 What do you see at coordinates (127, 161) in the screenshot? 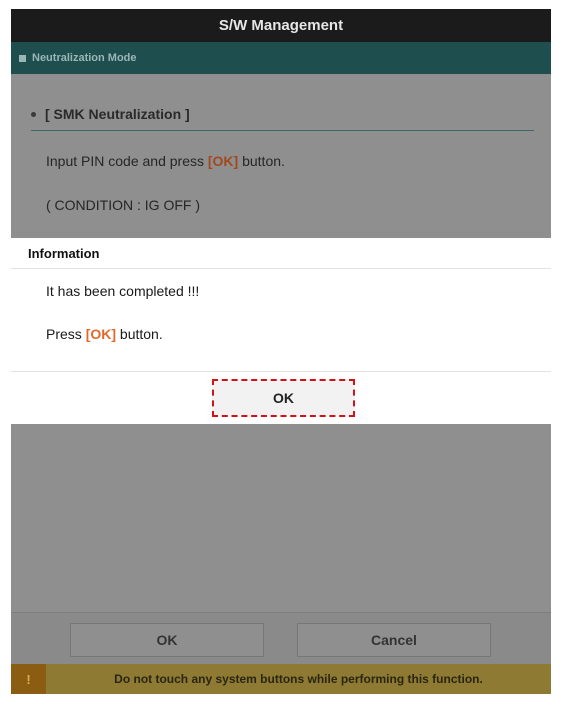
I see `instruction-prefix: Input PIN code and press` at bounding box center [127, 161].